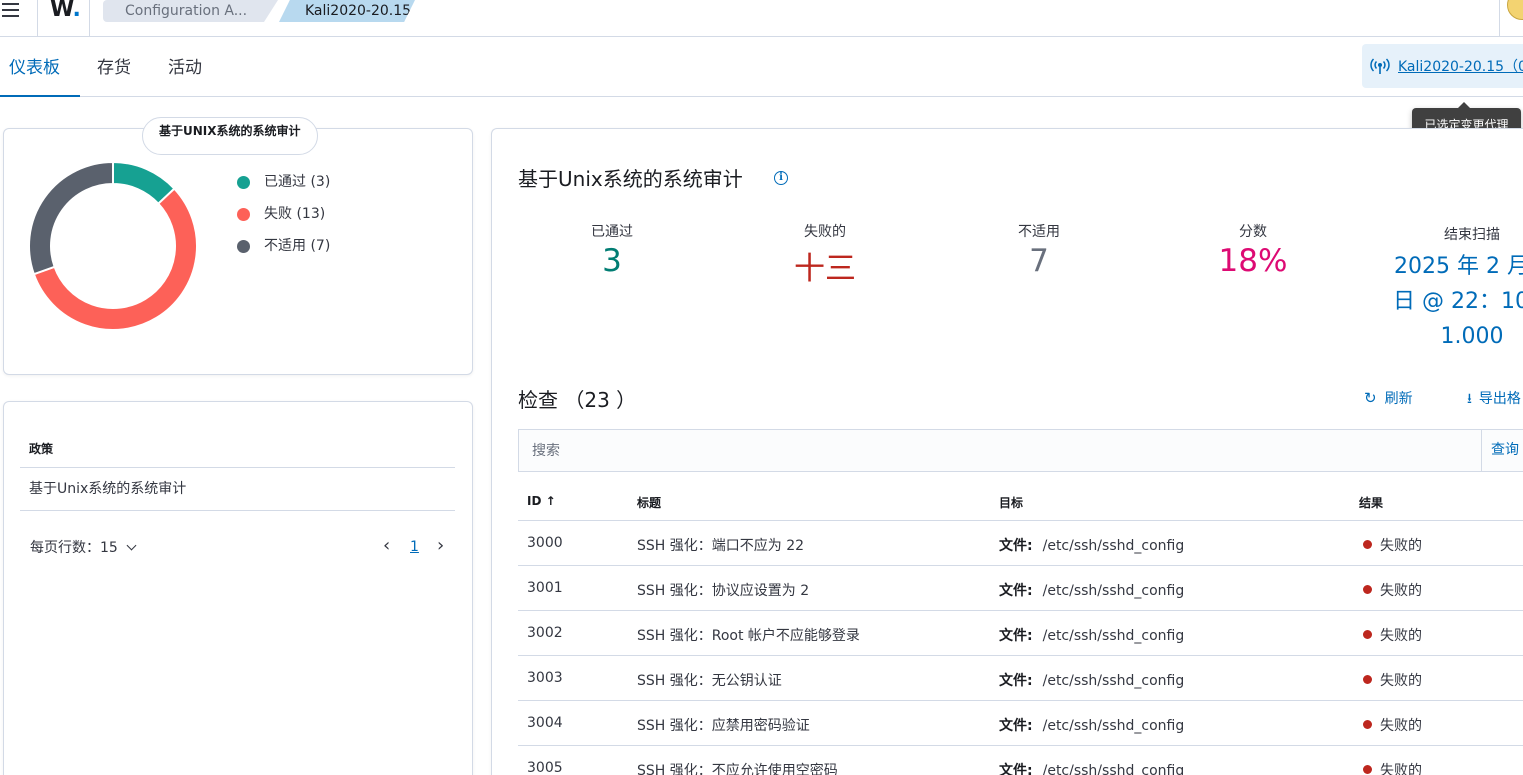  I want to click on tab-inventory: 存货, so click(114, 67).